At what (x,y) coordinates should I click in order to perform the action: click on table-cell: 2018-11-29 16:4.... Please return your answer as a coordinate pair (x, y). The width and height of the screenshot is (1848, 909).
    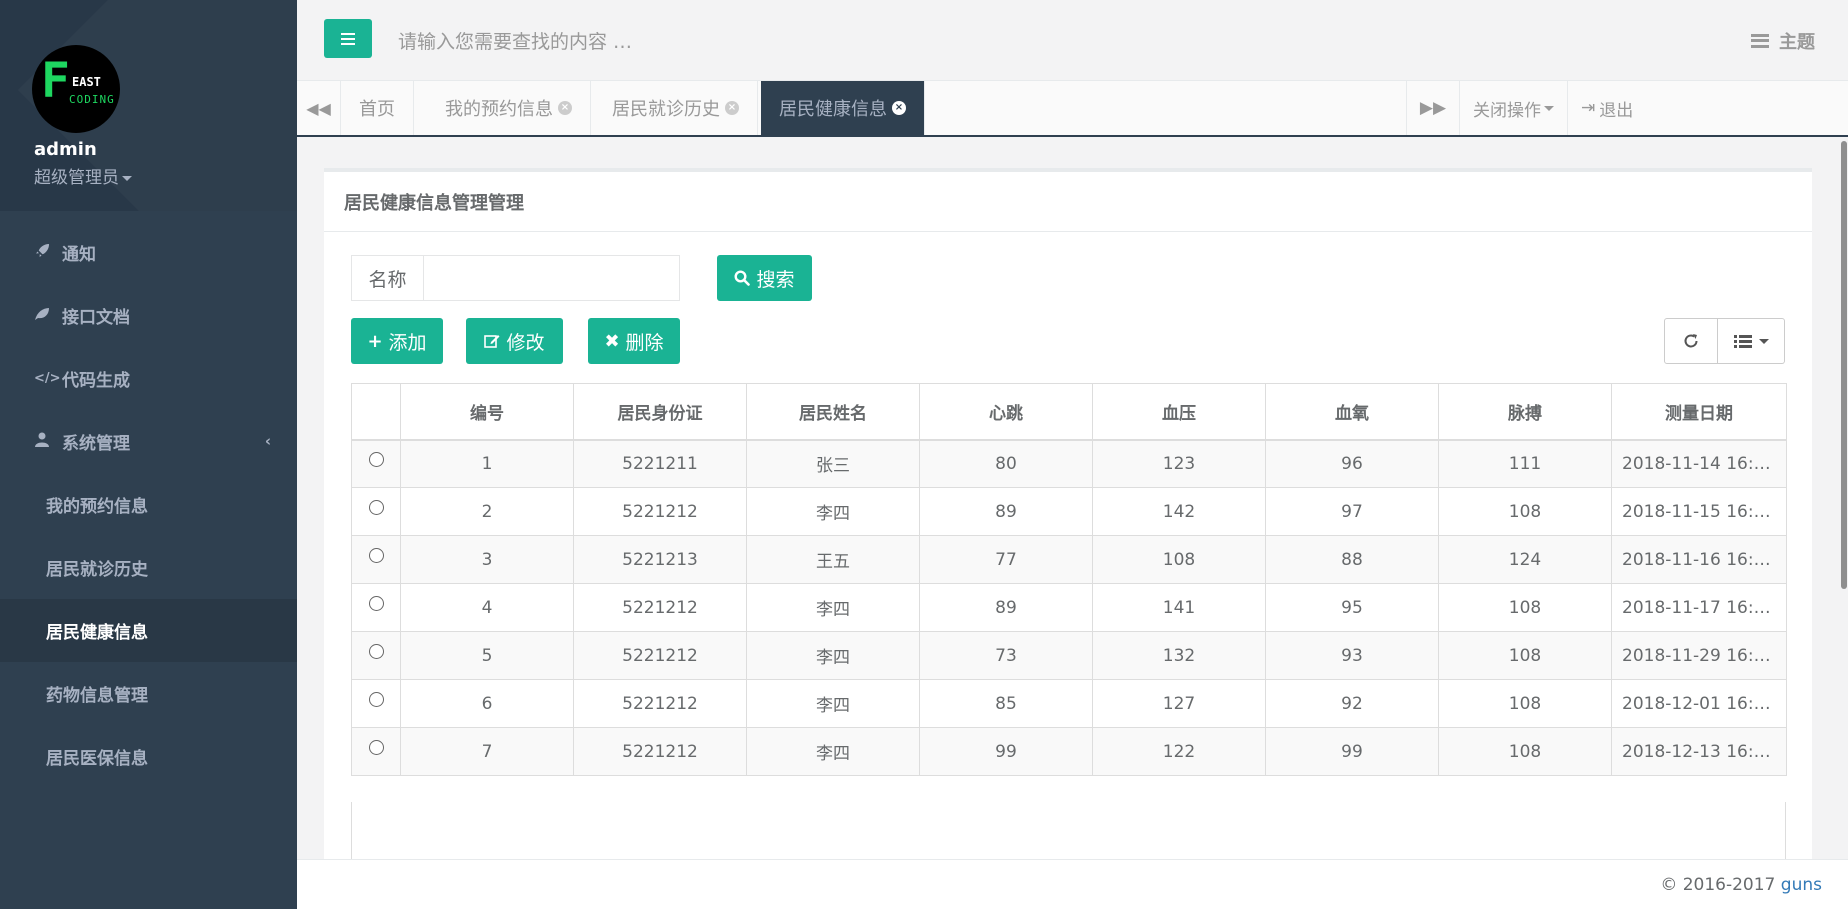
    Looking at the image, I should click on (1699, 655).